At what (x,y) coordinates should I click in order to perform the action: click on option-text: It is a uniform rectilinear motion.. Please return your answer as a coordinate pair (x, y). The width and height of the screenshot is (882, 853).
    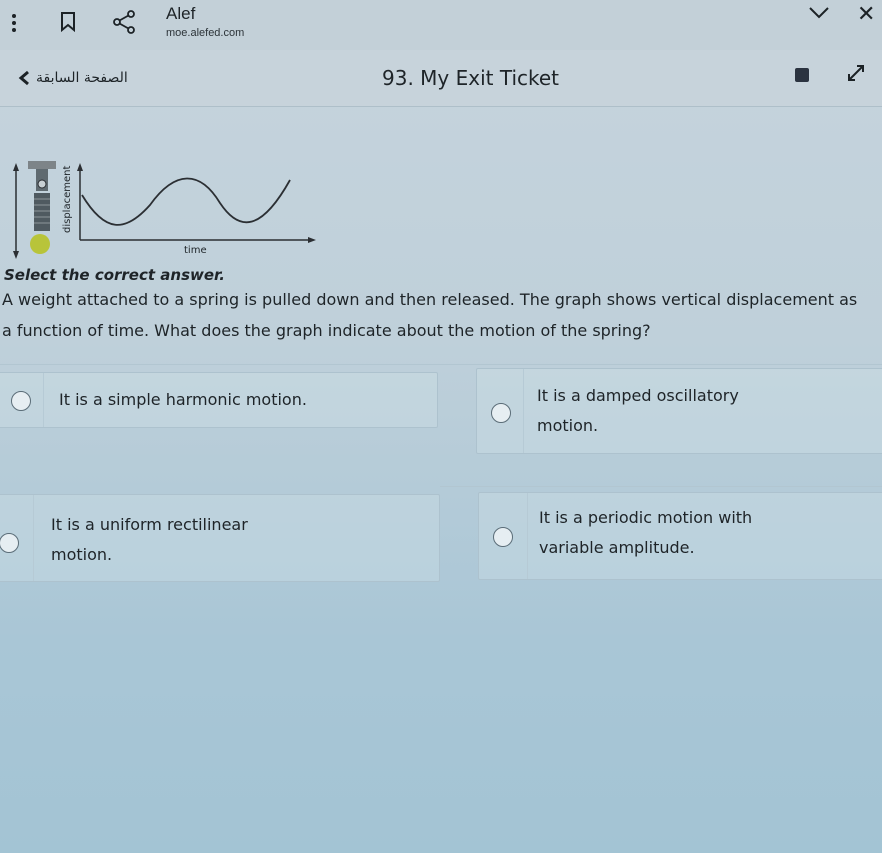
    Looking at the image, I should click on (149, 539).